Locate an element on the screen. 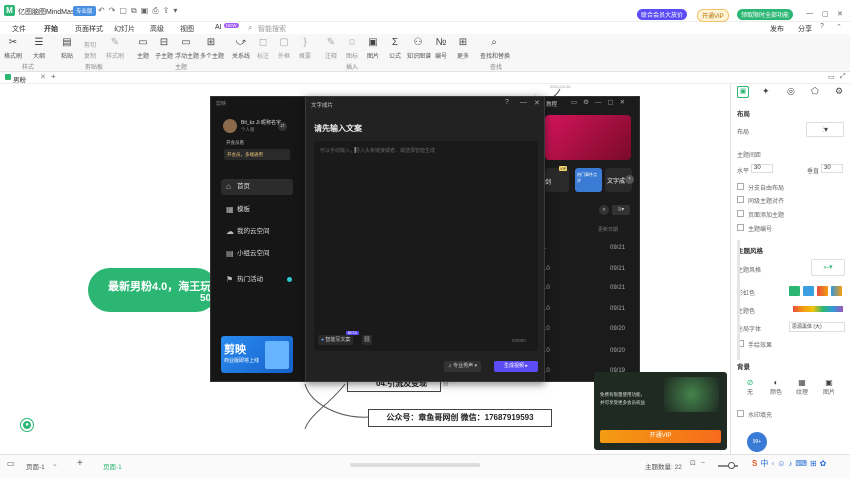  menu-page-style: 页面样式 is located at coordinates (89, 29).